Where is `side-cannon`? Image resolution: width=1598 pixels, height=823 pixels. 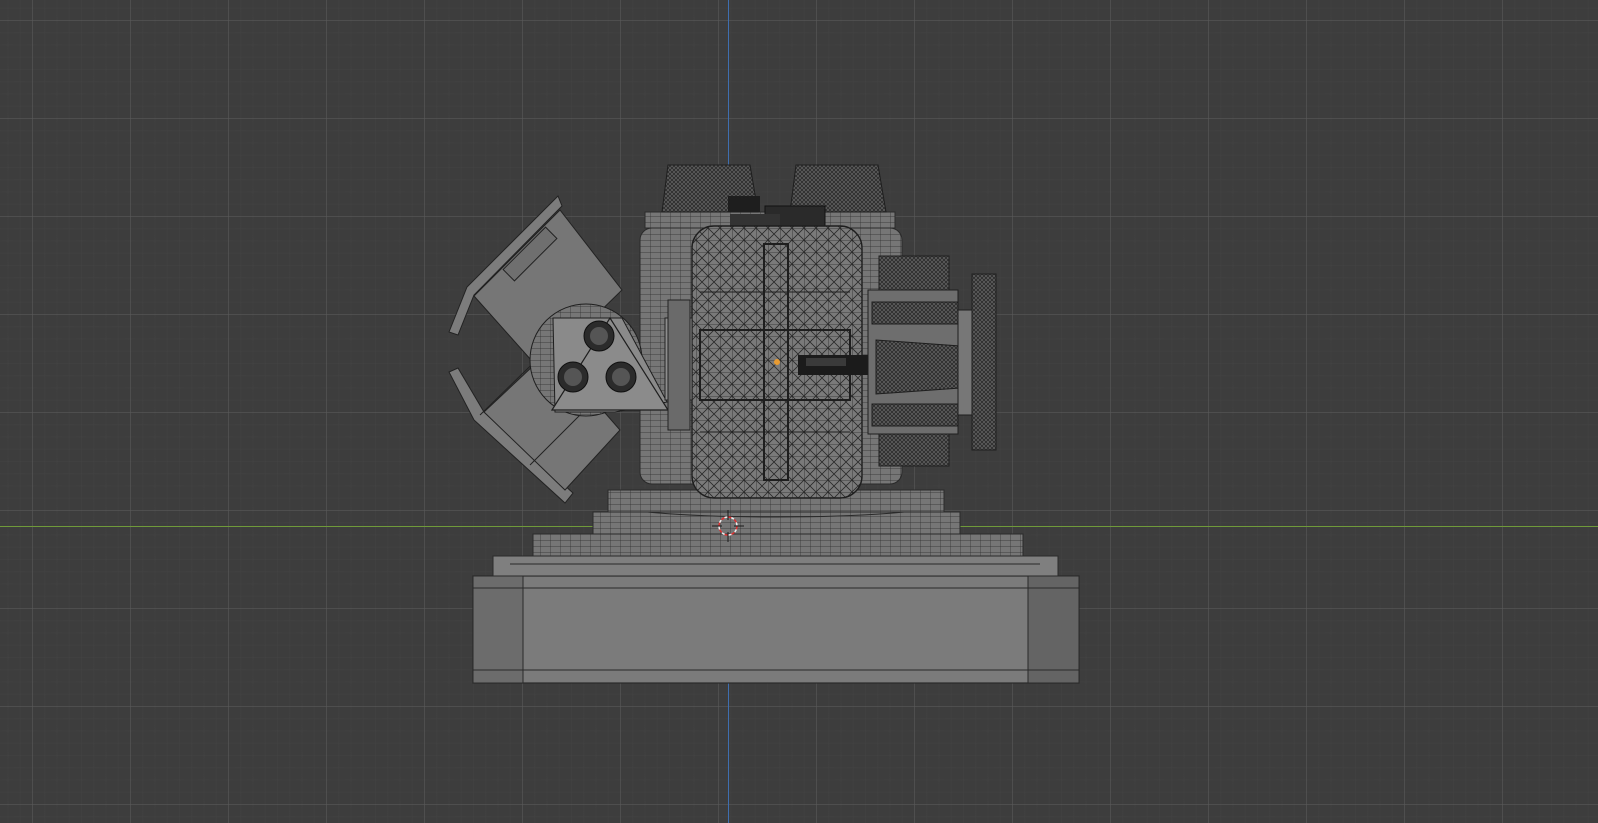 side-cannon is located at coordinates (932, 361).